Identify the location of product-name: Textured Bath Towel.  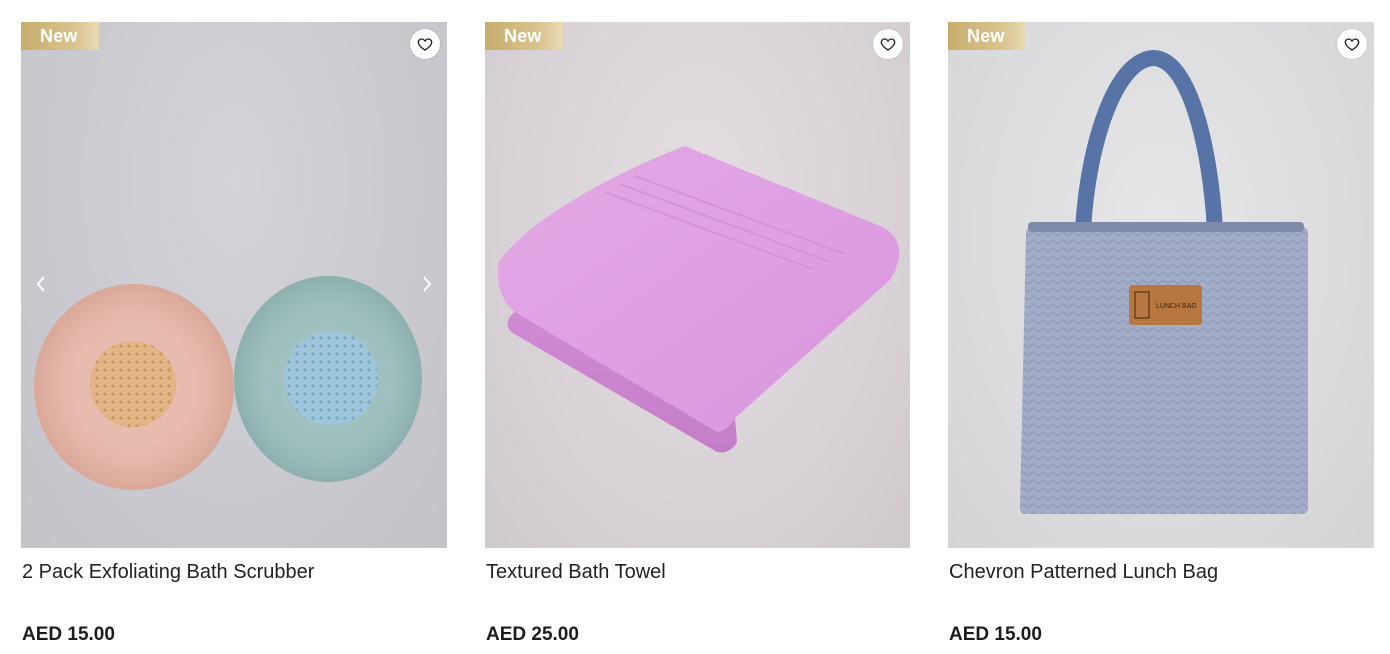
(576, 572).